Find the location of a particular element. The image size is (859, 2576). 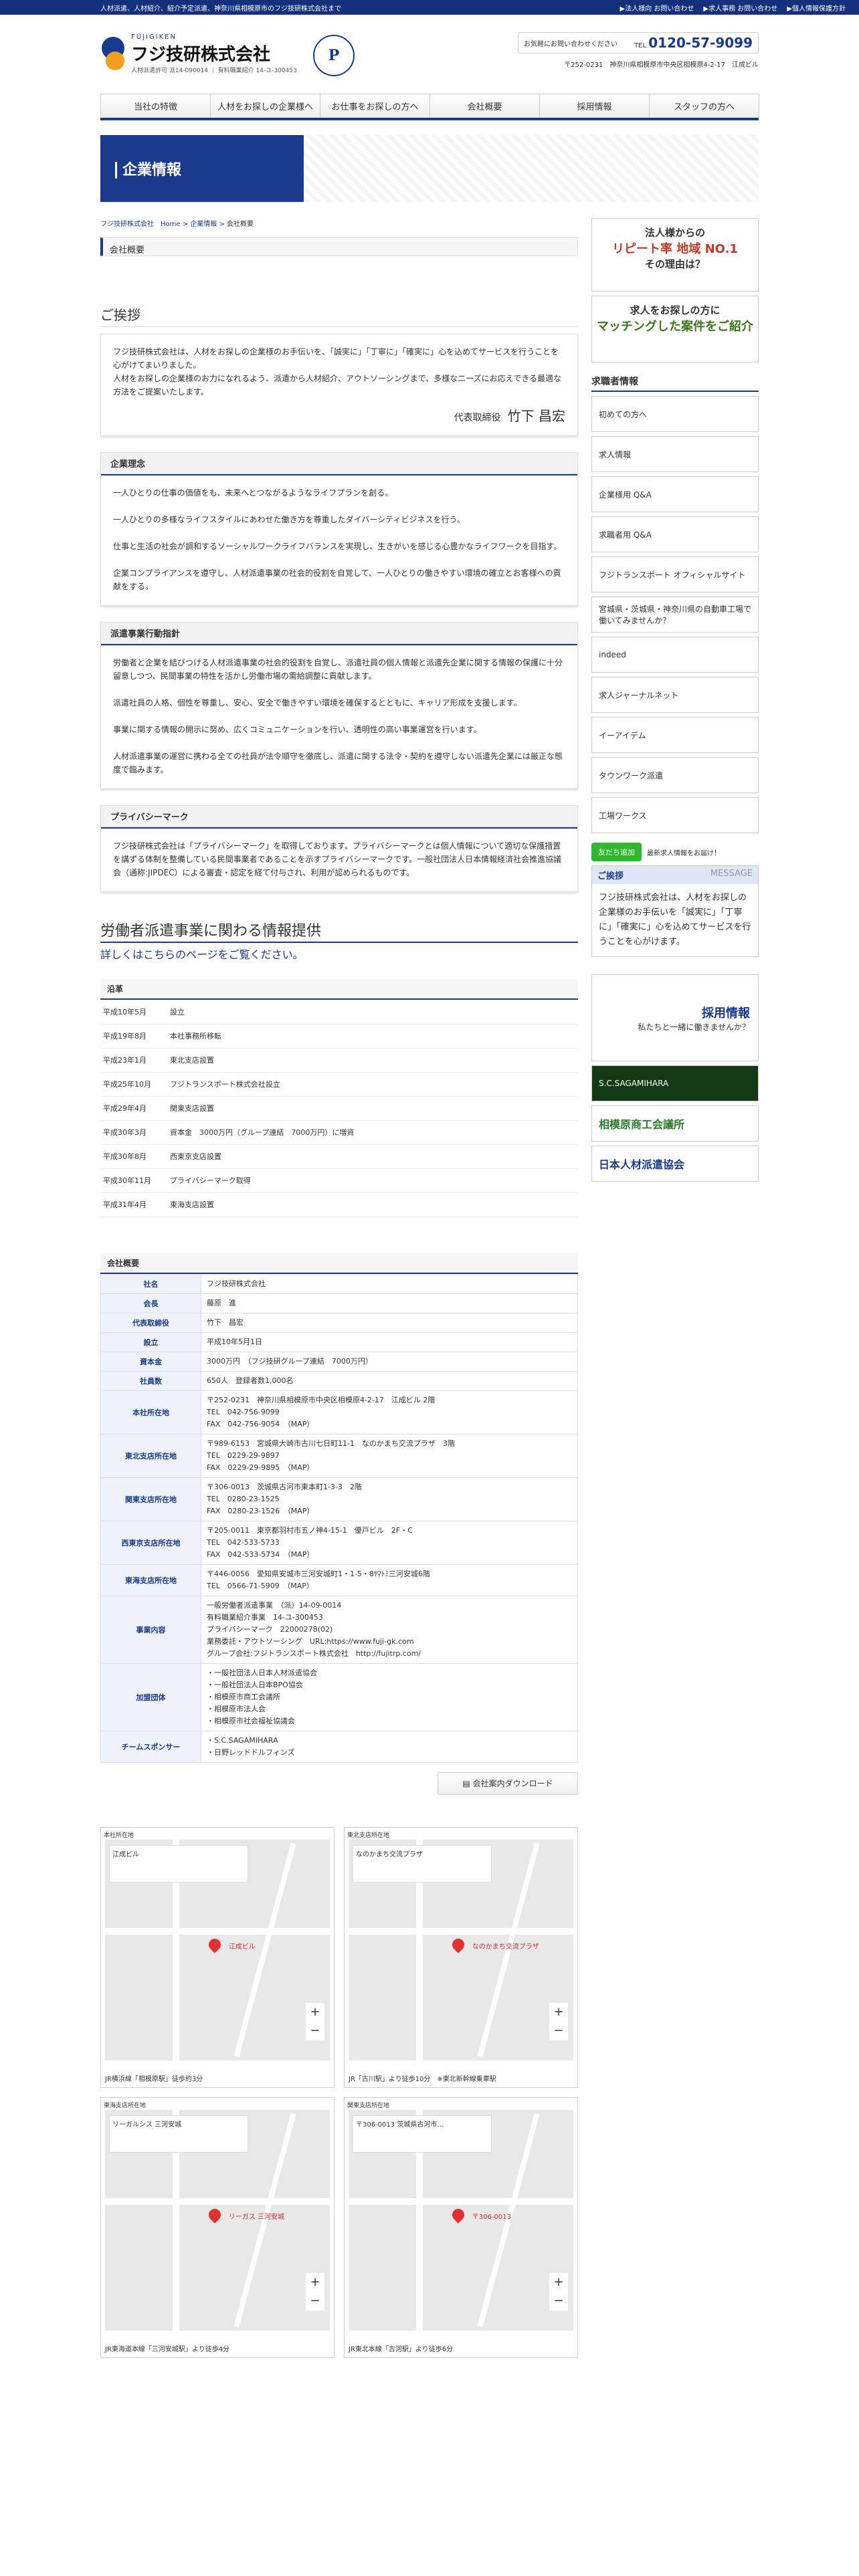

nav-companies: 人材をお探しの企業様へ is located at coordinates (265, 106).